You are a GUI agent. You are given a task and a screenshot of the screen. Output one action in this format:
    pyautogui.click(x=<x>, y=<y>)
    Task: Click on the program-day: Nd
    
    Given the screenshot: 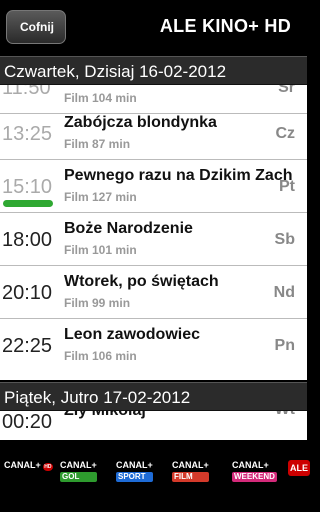 What is the action you would take?
    pyautogui.click(x=284, y=292)
    